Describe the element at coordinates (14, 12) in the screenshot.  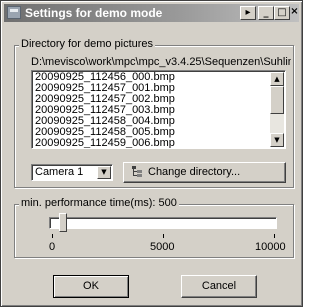
I see `app-icon` at that location.